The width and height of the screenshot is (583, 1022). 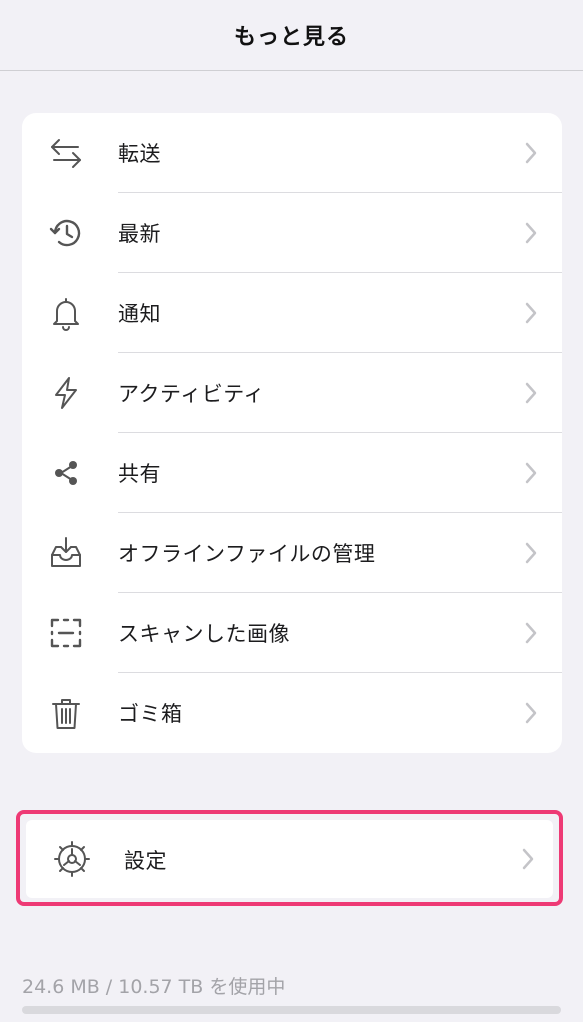 I want to click on page-title: もっと見る, so click(x=291, y=37).